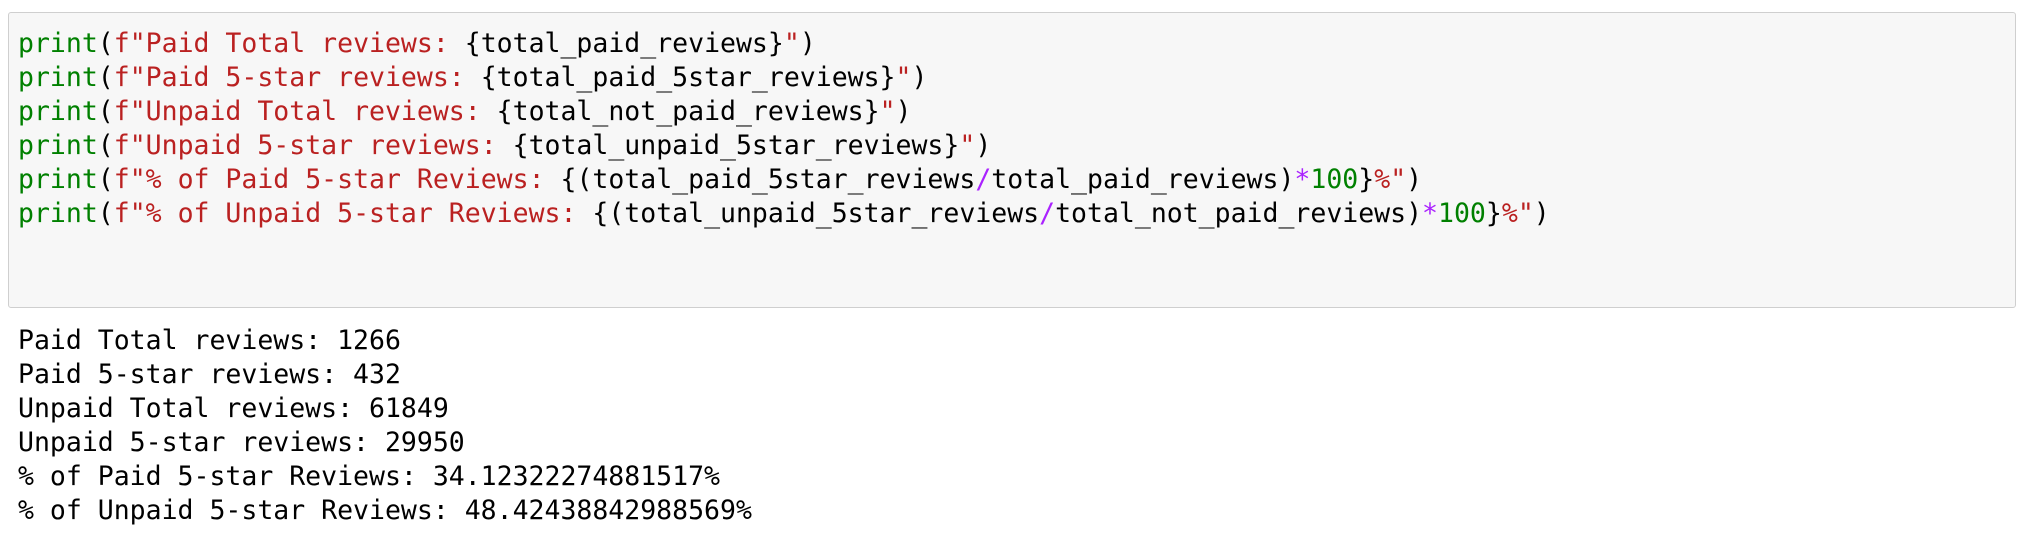  What do you see at coordinates (624, 43) in the screenshot?
I see `code-token: {total_paid_reviews}` at bounding box center [624, 43].